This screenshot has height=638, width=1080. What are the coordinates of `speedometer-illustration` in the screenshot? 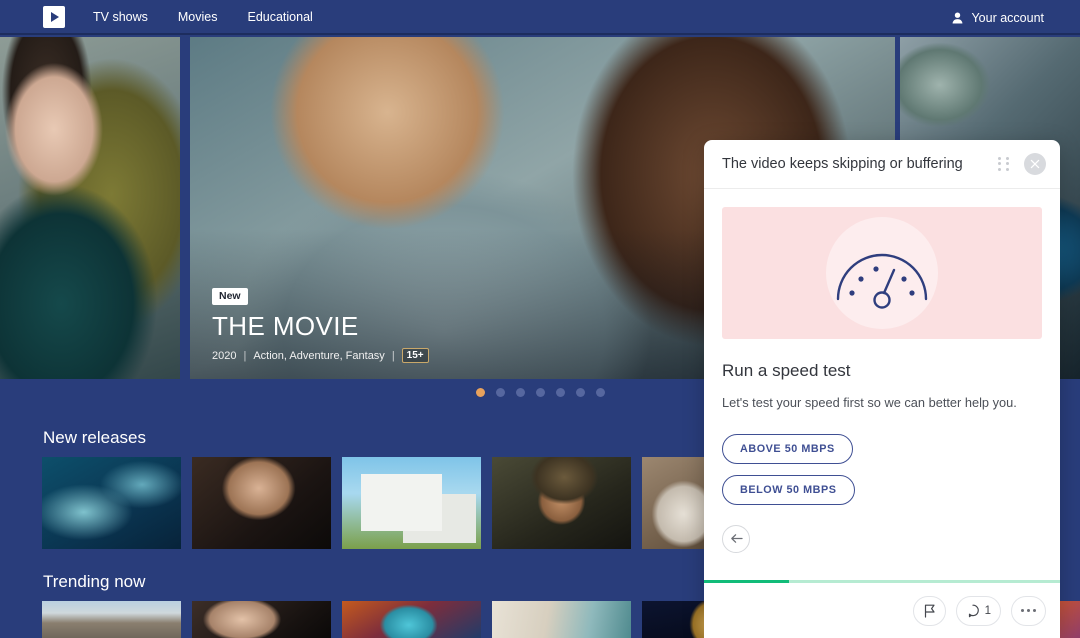 It's located at (882, 273).